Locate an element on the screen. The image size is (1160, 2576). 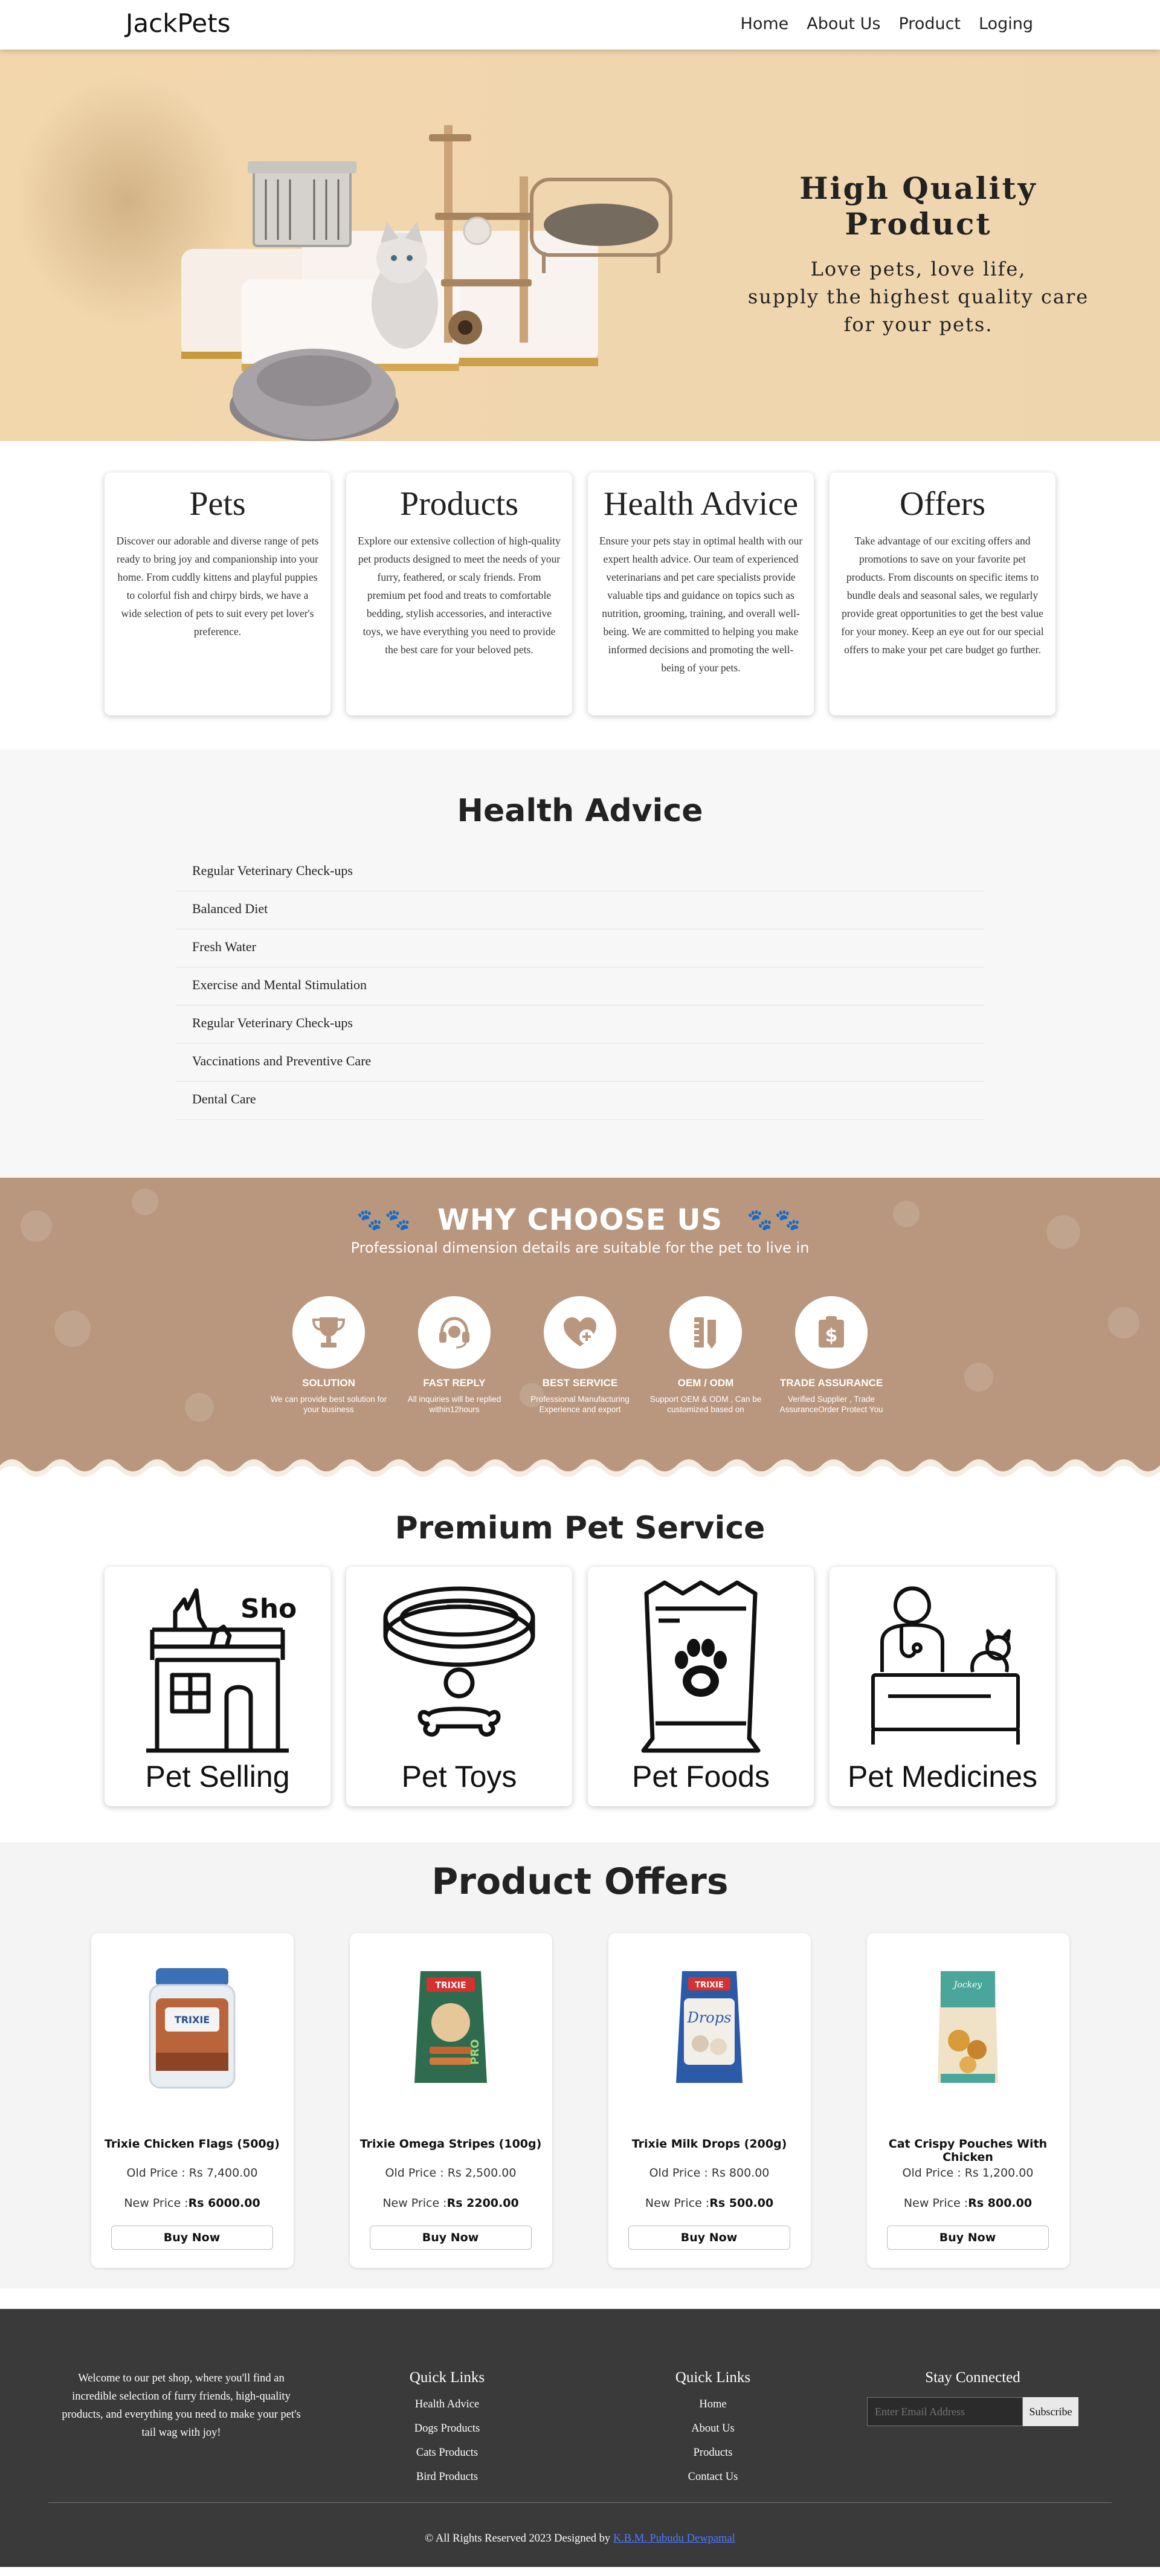
product-old-price: Old Price : Rs 7,400.00 is located at coordinates (192, 2173).